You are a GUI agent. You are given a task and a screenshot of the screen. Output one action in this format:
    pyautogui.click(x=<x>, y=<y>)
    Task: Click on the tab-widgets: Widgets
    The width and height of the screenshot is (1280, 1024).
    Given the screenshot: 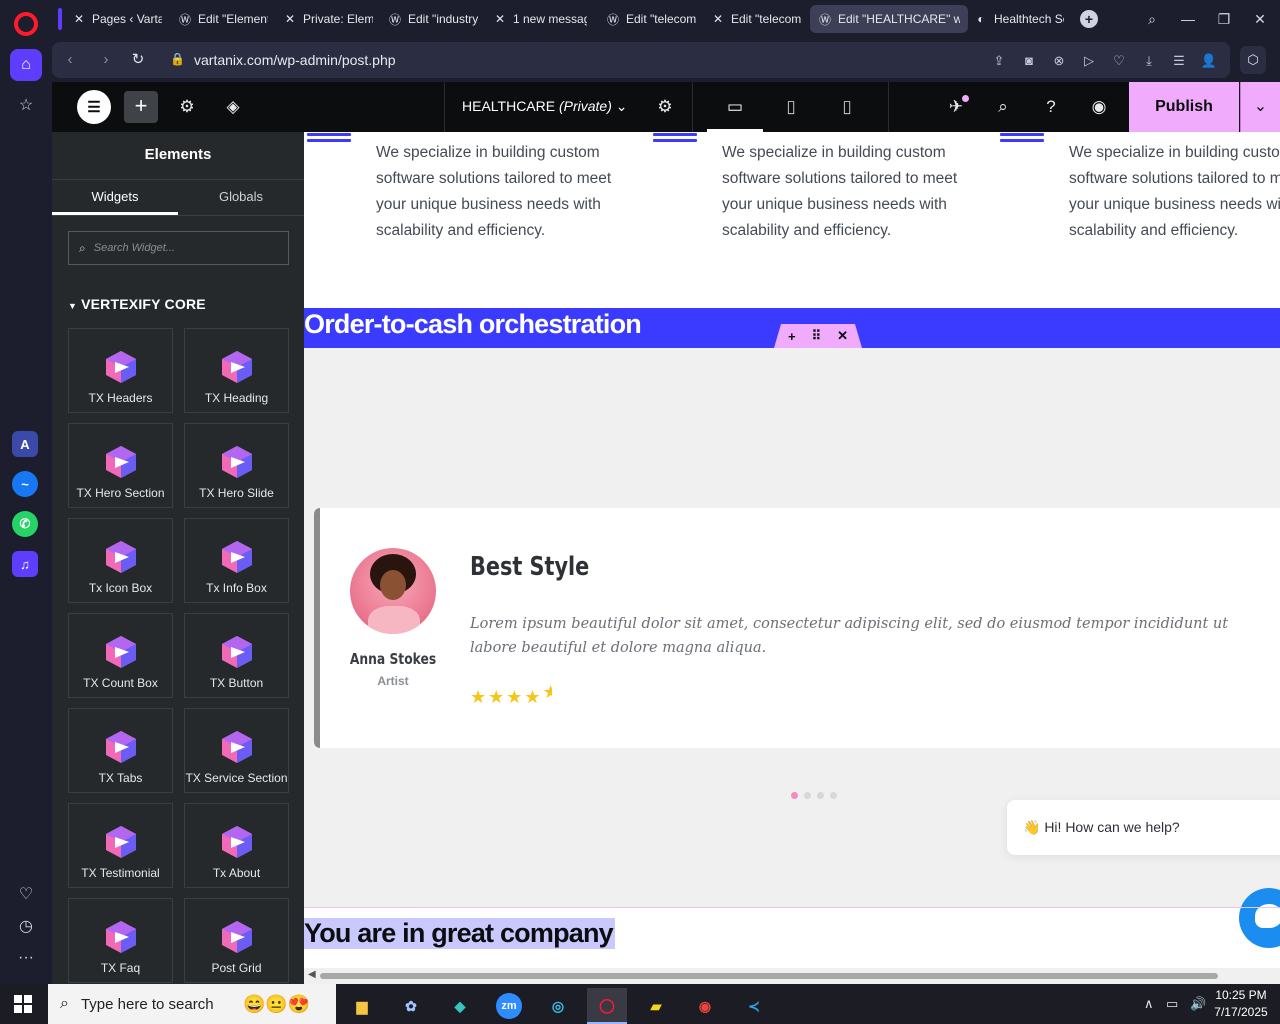 What is the action you would take?
    pyautogui.click(x=115, y=197)
    